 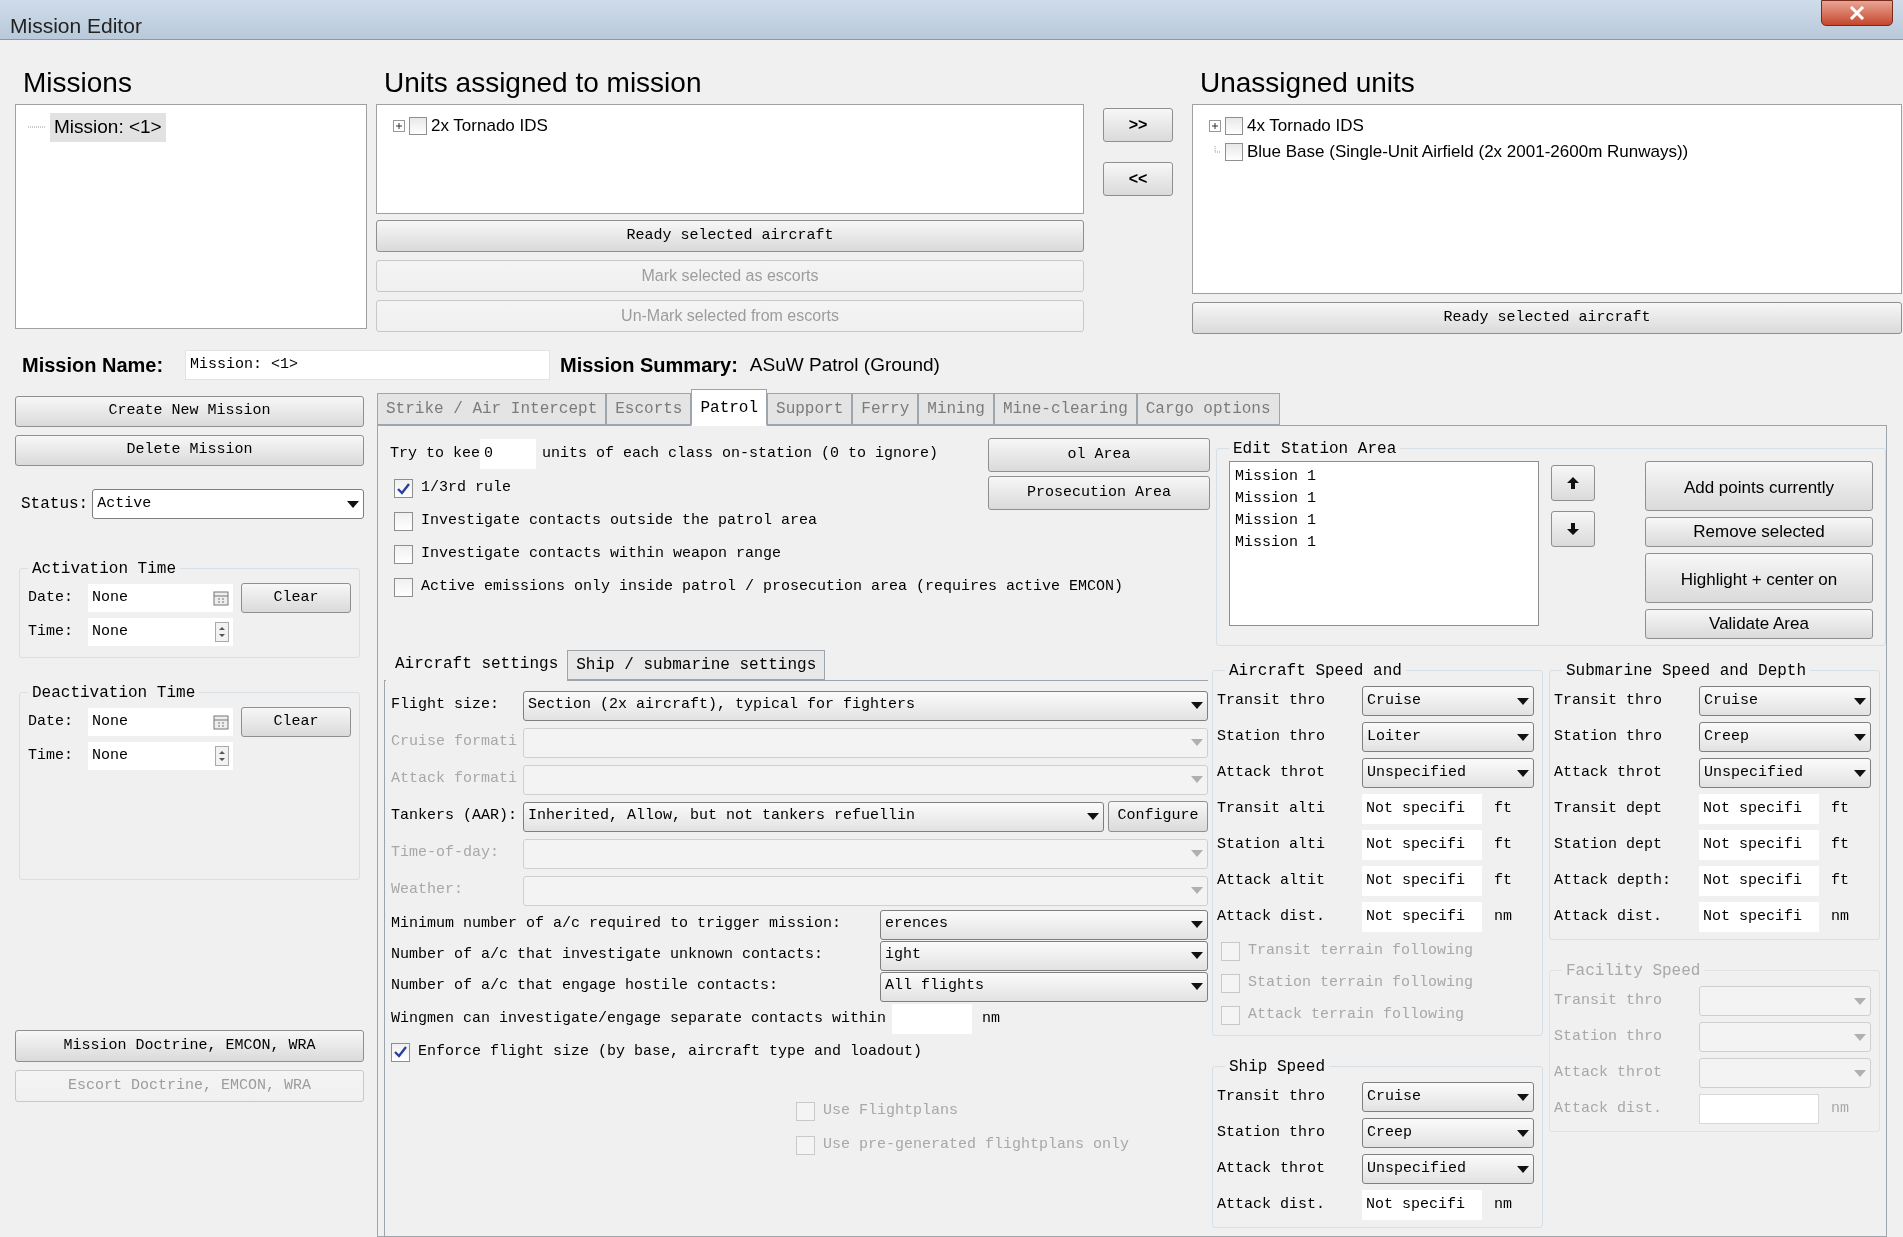 I want to click on area-button: Prosecution Area, so click(x=1099, y=493).